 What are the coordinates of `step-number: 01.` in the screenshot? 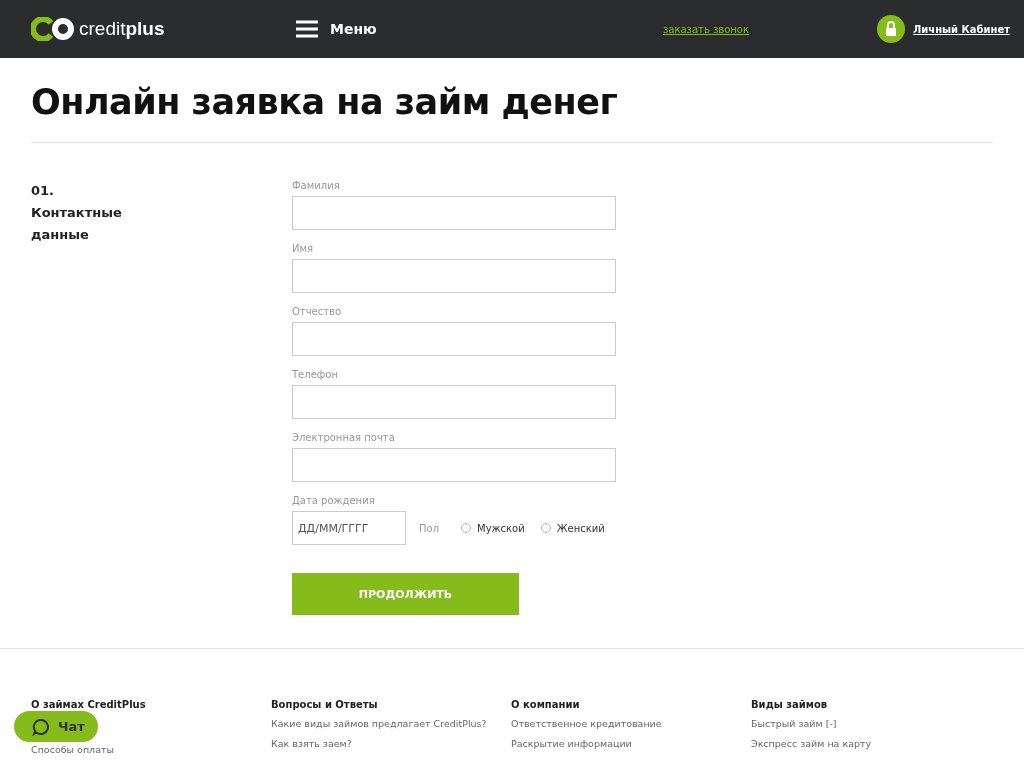 It's located at (43, 191).